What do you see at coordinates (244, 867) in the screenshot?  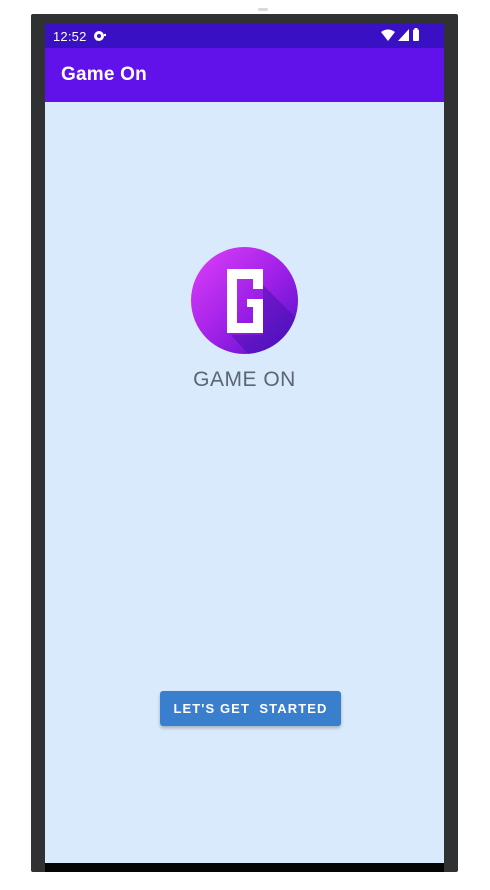 I see `navigation-bar` at bounding box center [244, 867].